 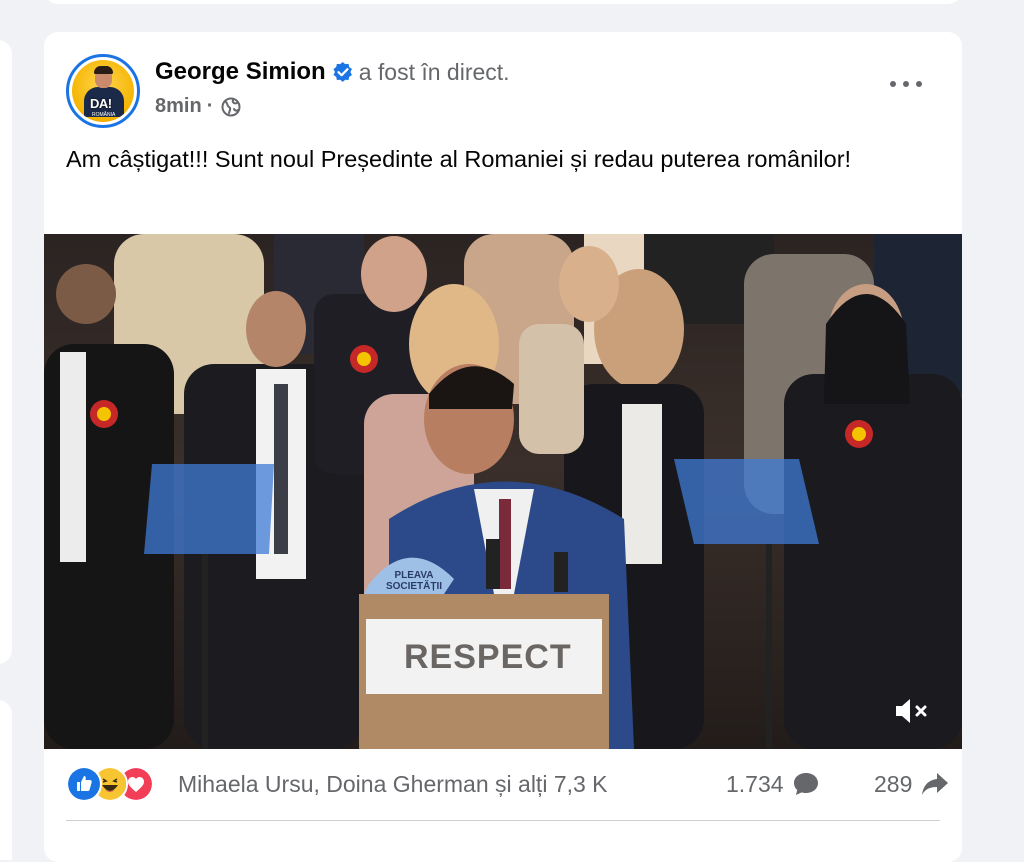 What do you see at coordinates (6, 780) in the screenshot?
I see `left-panel-edge-lower` at bounding box center [6, 780].